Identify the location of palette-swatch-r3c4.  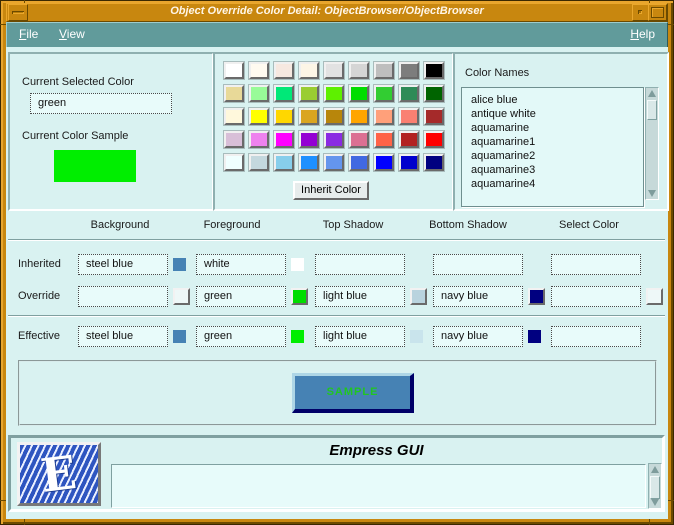
(309, 116).